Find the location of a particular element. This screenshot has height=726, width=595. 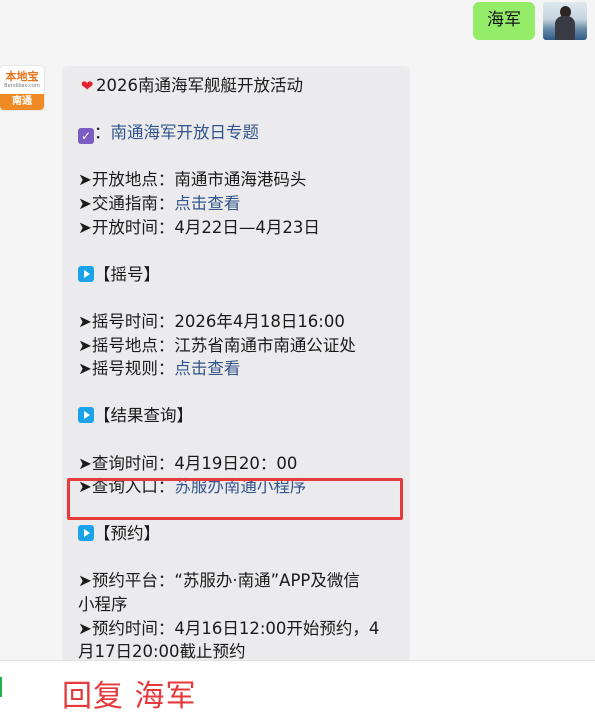

booking-time-value-cont: 月17日20:00截止预约 is located at coordinates (162, 651).